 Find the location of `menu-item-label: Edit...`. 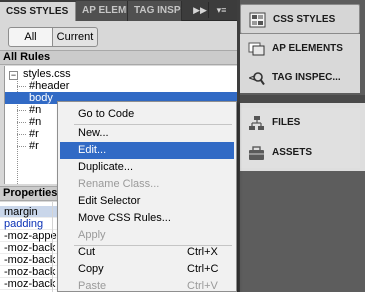

menu-item-label: Edit... is located at coordinates (92, 150).